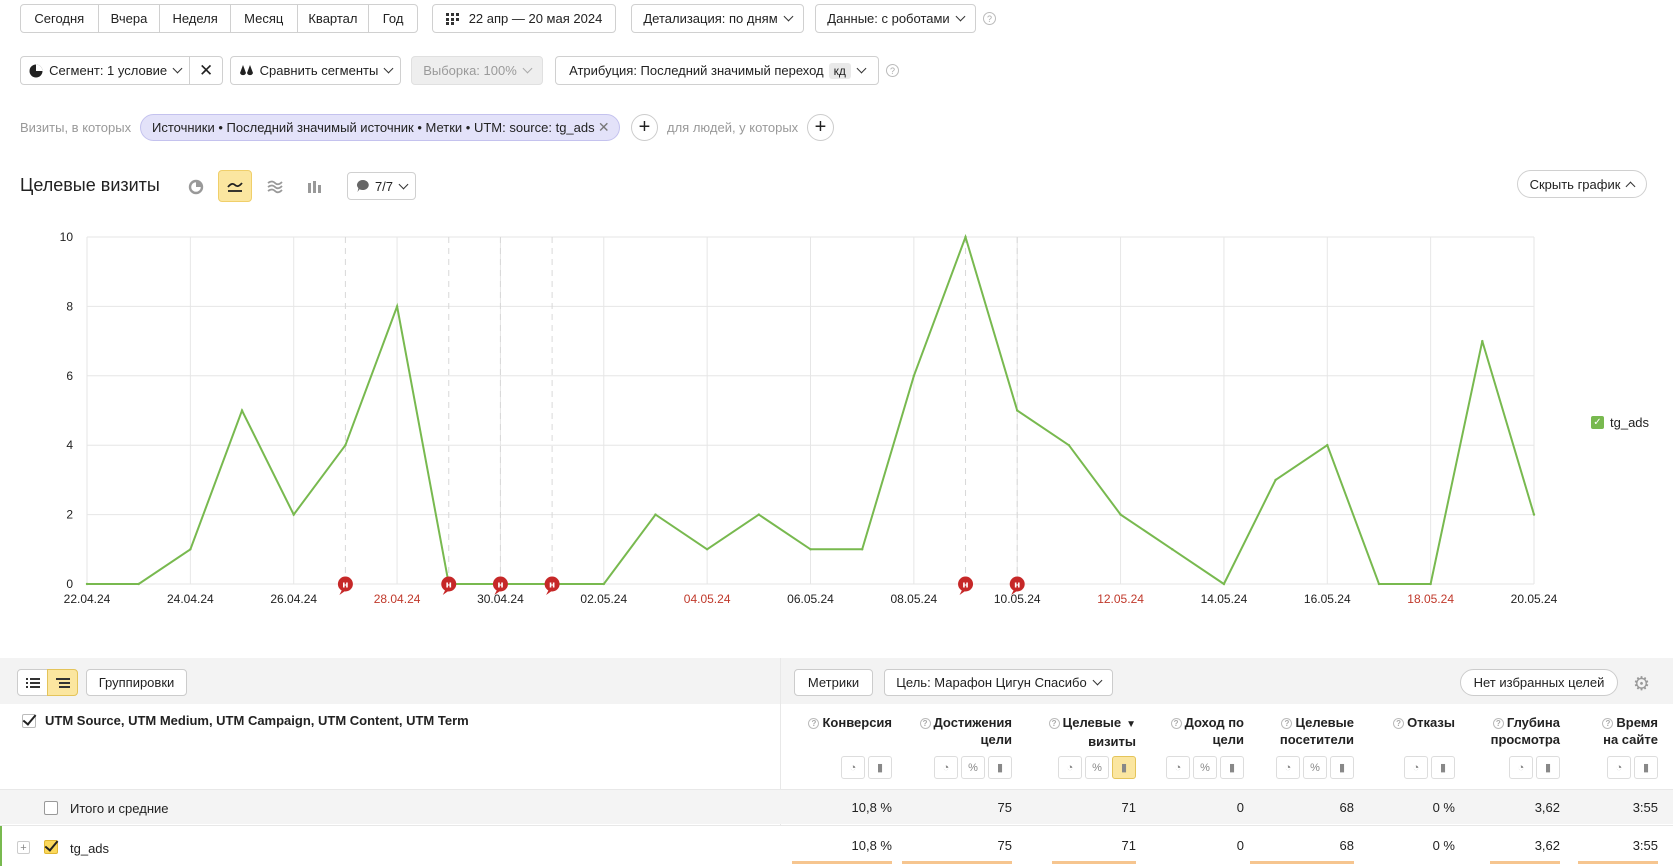 The image size is (1673, 866). I want to click on segment-dropdown: Сегмент: 1 условие, so click(106, 70).